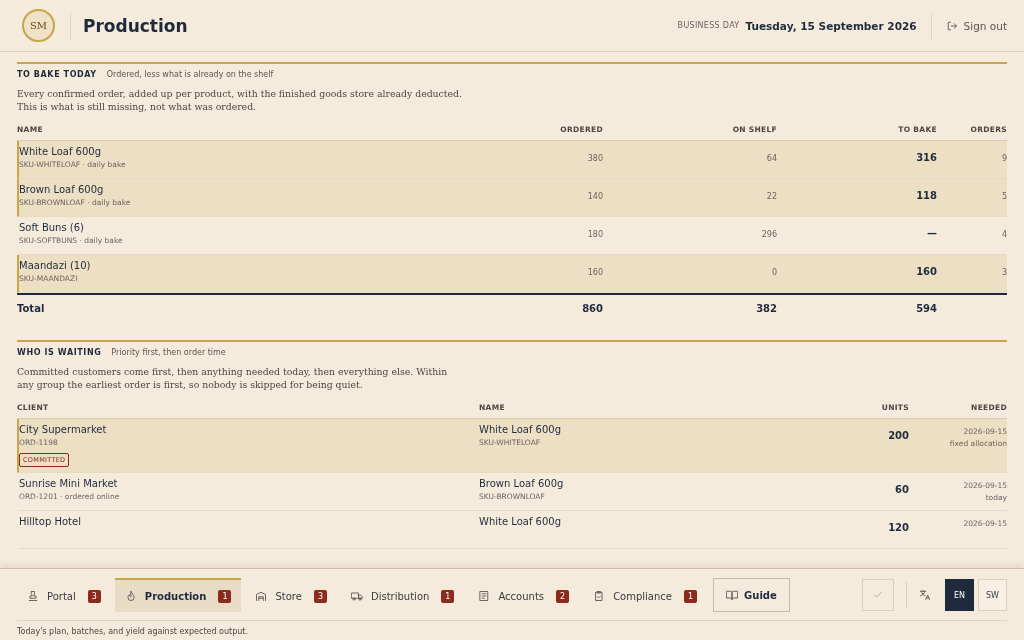 The image size is (1024, 640). Describe the element at coordinates (959, 595) in the screenshot. I see `language-button: EN` at that location.